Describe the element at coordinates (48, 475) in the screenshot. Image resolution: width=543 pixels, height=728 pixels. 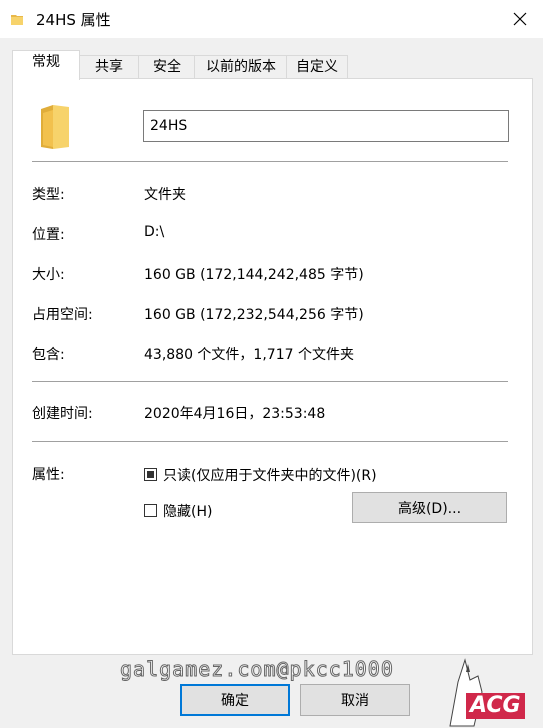
I see `attributes-label: 属性:` at that location.